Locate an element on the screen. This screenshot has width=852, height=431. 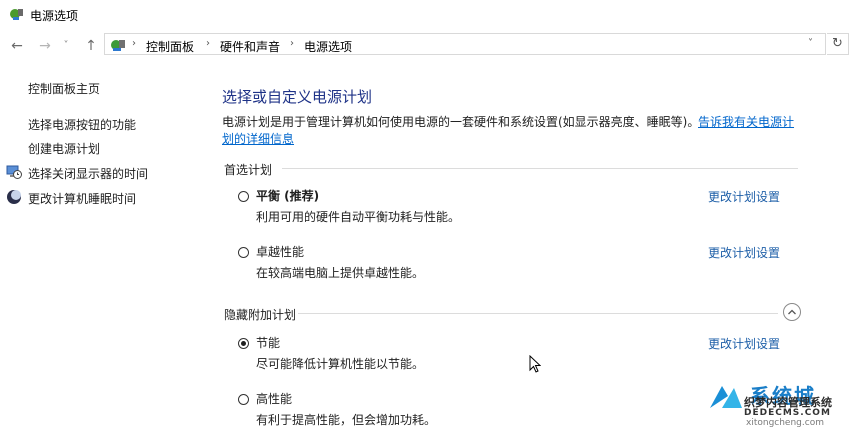
address-dropdown-icon: ˅ is located at coordinates (810, 43).